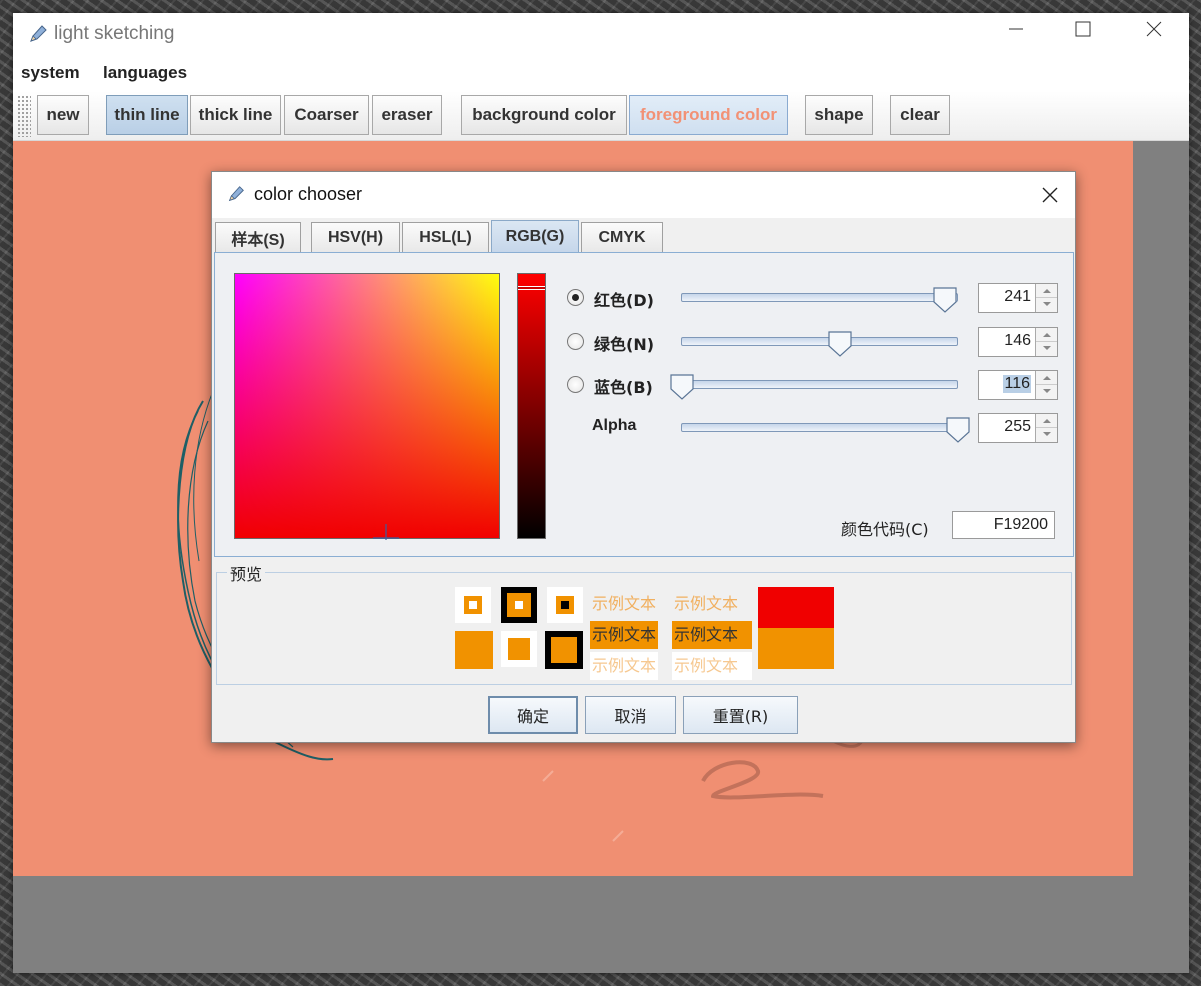  Describe the element at coordinates (622, 237) in the screenshot. I see `tab-cmyk: CMYK` at that location.